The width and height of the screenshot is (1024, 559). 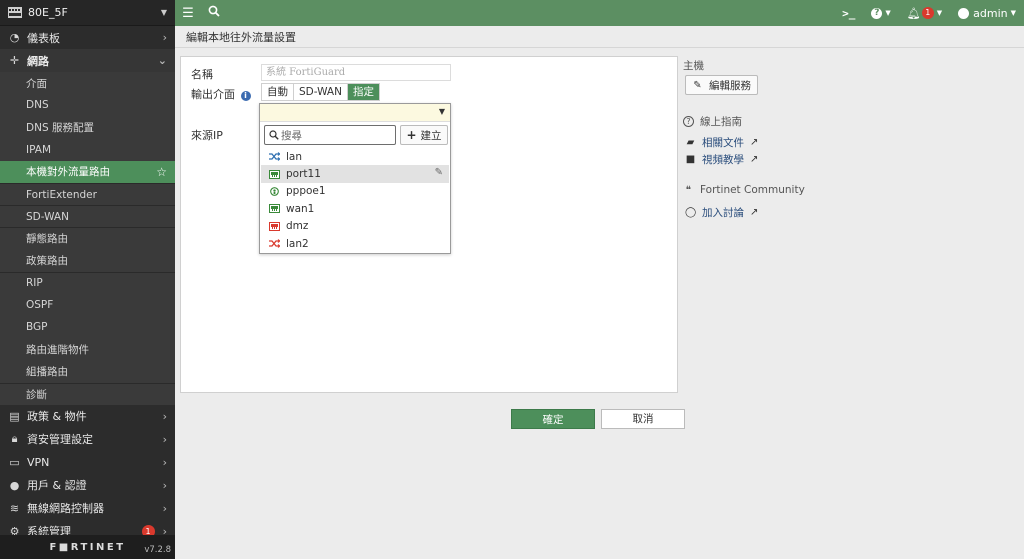 I want to click on sidebar-footer: F■RTINET v7.2.8, so click(x=87, y=547).